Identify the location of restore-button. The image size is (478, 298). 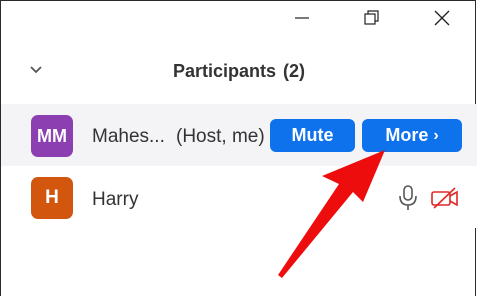
(372, 18).